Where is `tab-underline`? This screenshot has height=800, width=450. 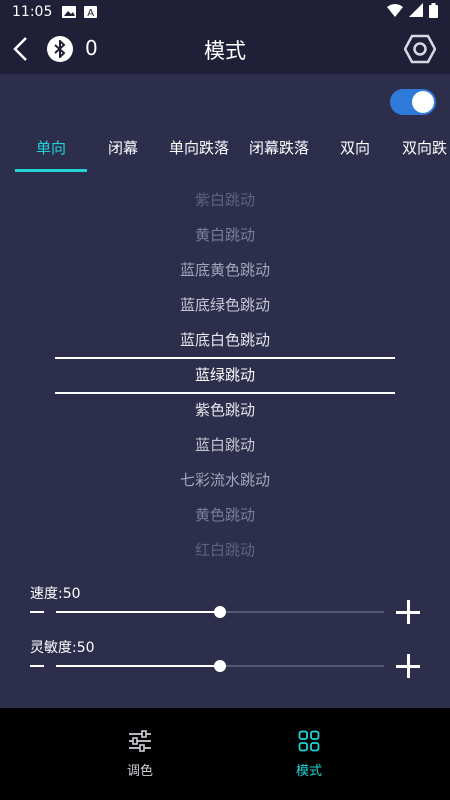
tab-underline is located at coordinates (51, 170).